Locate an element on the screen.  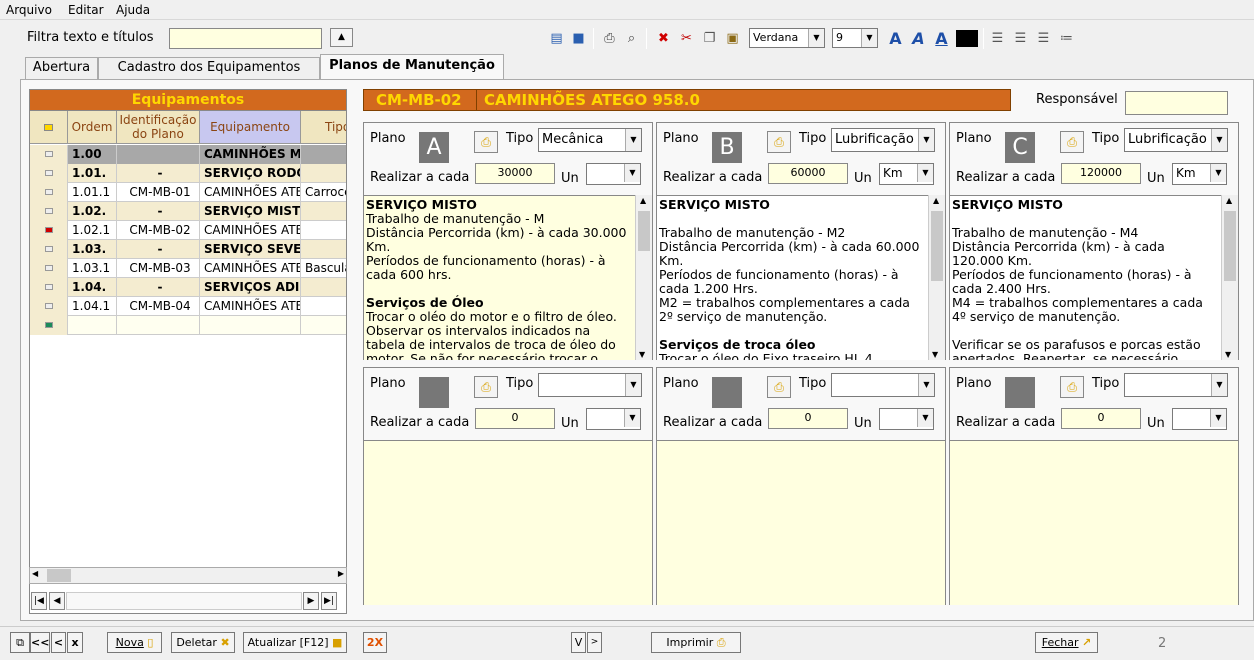
prev-record-icon: ◀ is located at coordinates (57, 601).